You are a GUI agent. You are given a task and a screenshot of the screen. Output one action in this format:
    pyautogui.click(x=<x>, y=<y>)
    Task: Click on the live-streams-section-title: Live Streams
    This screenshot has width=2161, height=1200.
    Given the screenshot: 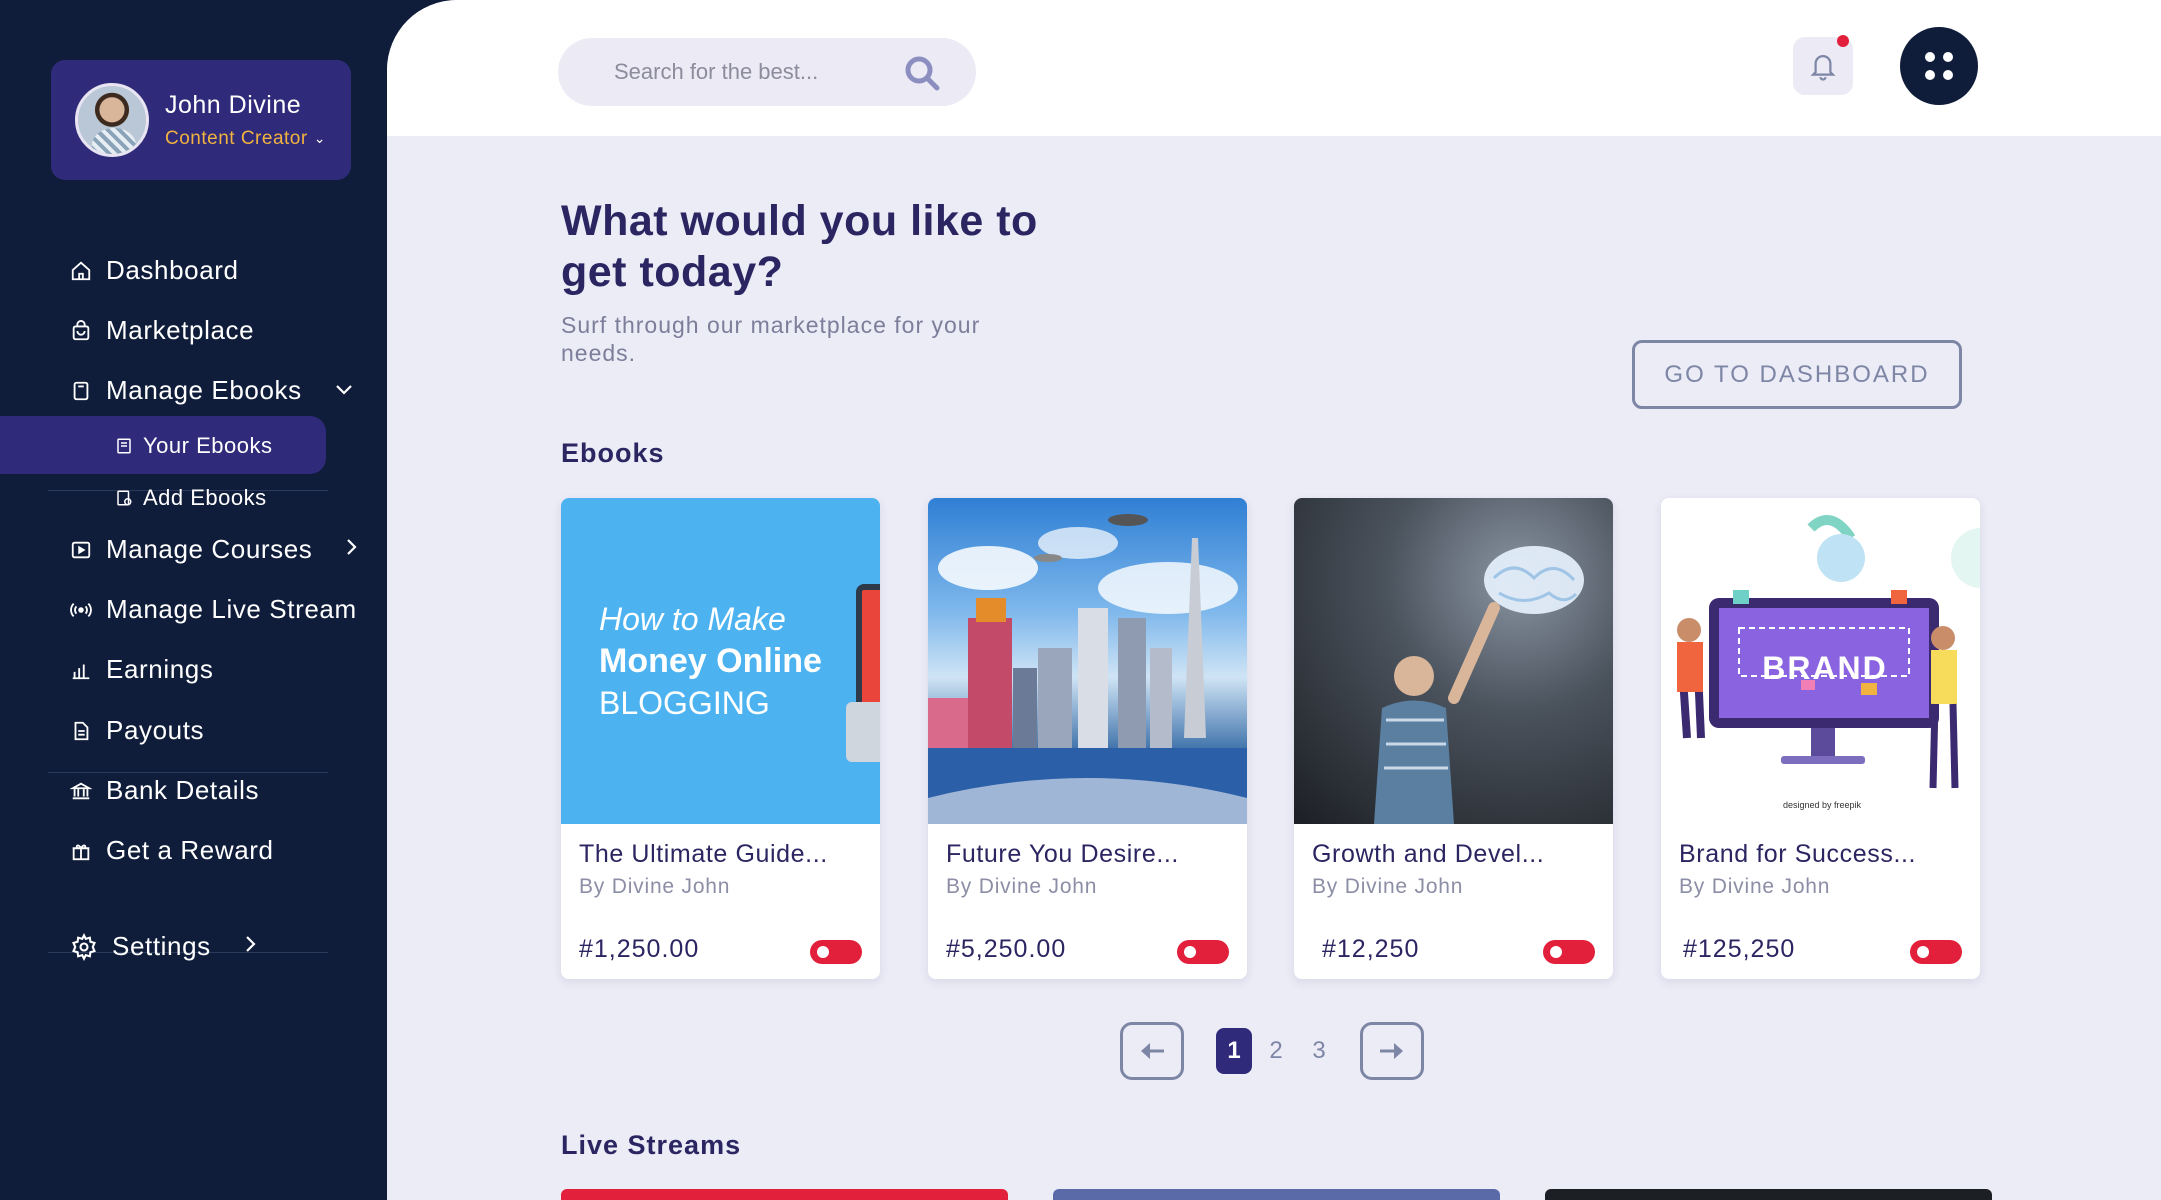 What is the action you would take?
    pyautogui.click(x=651, y=1145)
    